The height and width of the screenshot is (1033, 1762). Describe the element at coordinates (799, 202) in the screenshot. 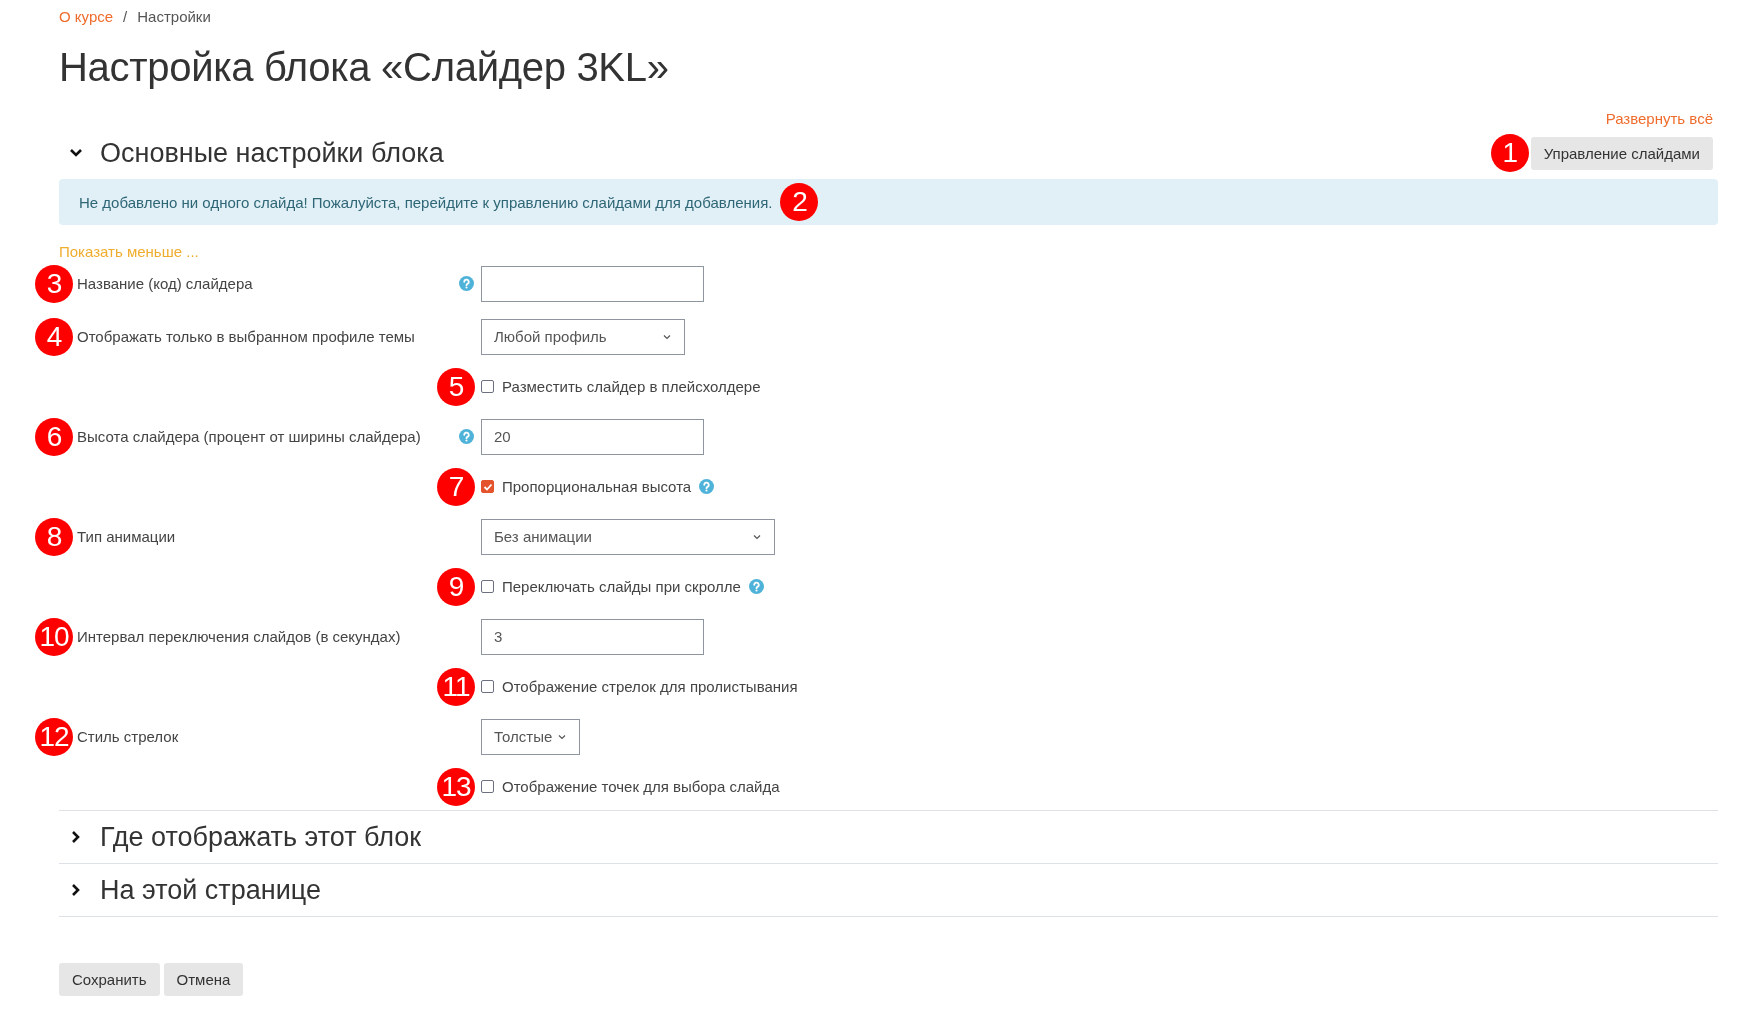

I see `number-marker: 2` at that location.